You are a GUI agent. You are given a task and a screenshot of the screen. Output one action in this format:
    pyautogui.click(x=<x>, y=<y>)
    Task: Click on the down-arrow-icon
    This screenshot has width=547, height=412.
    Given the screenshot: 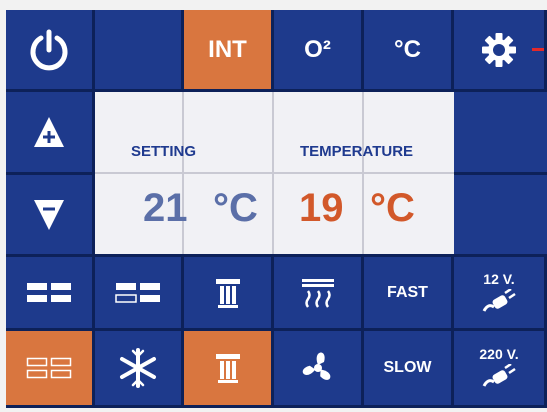 What is the action you would take?
    pyautogui.click(x=49, y=214)
    